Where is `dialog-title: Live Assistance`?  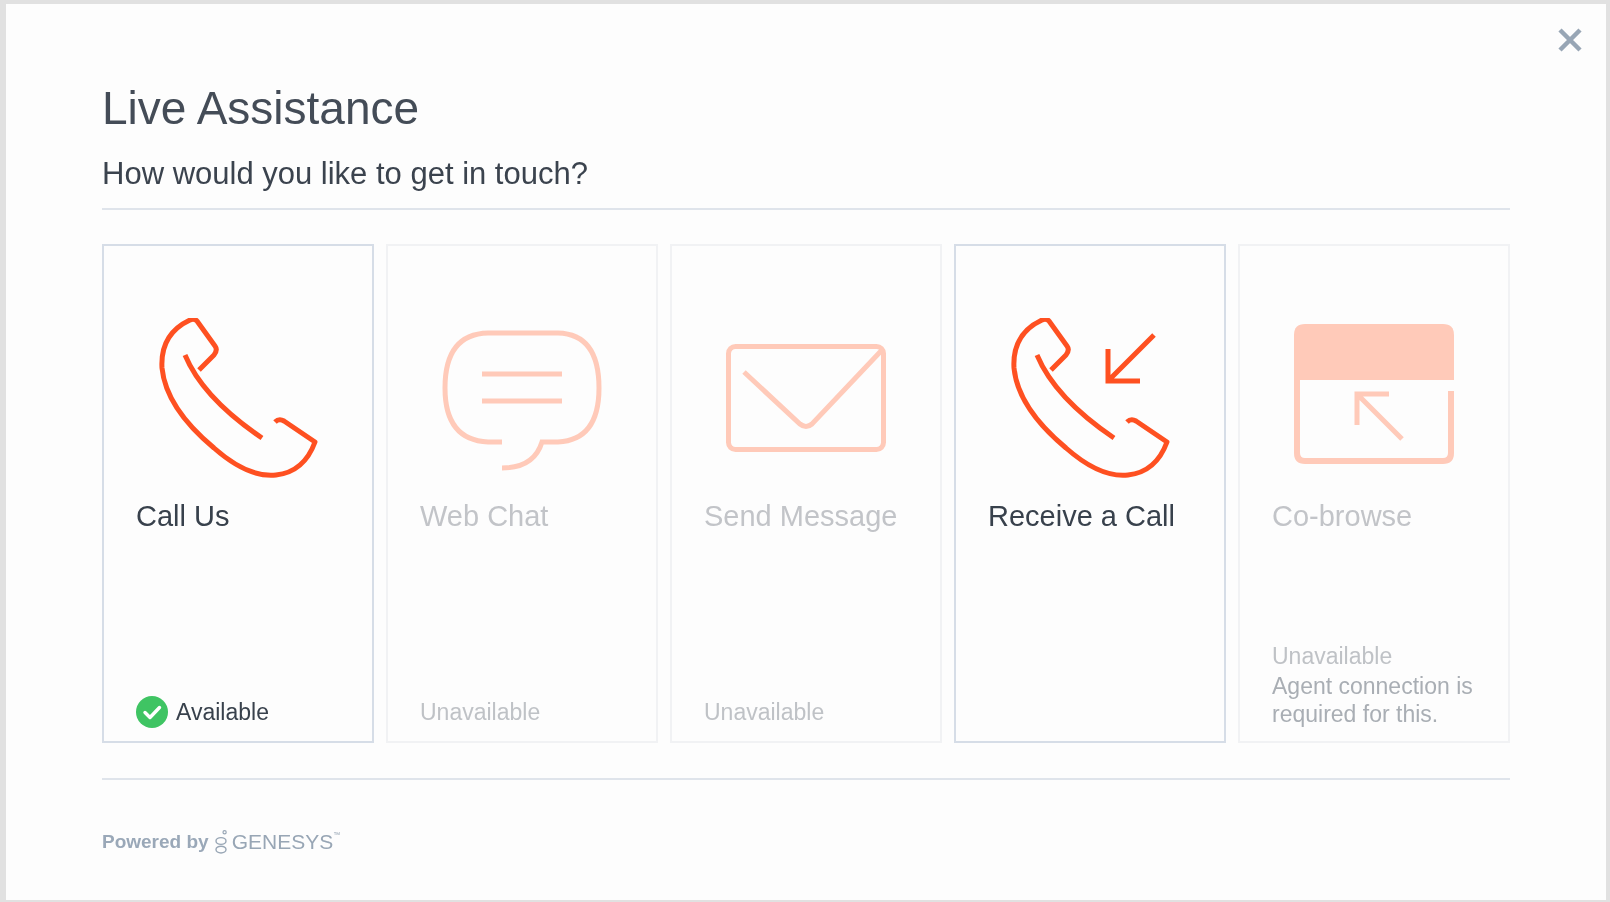
dialog-title: Live Assistance is located at coordinates (261, 108).